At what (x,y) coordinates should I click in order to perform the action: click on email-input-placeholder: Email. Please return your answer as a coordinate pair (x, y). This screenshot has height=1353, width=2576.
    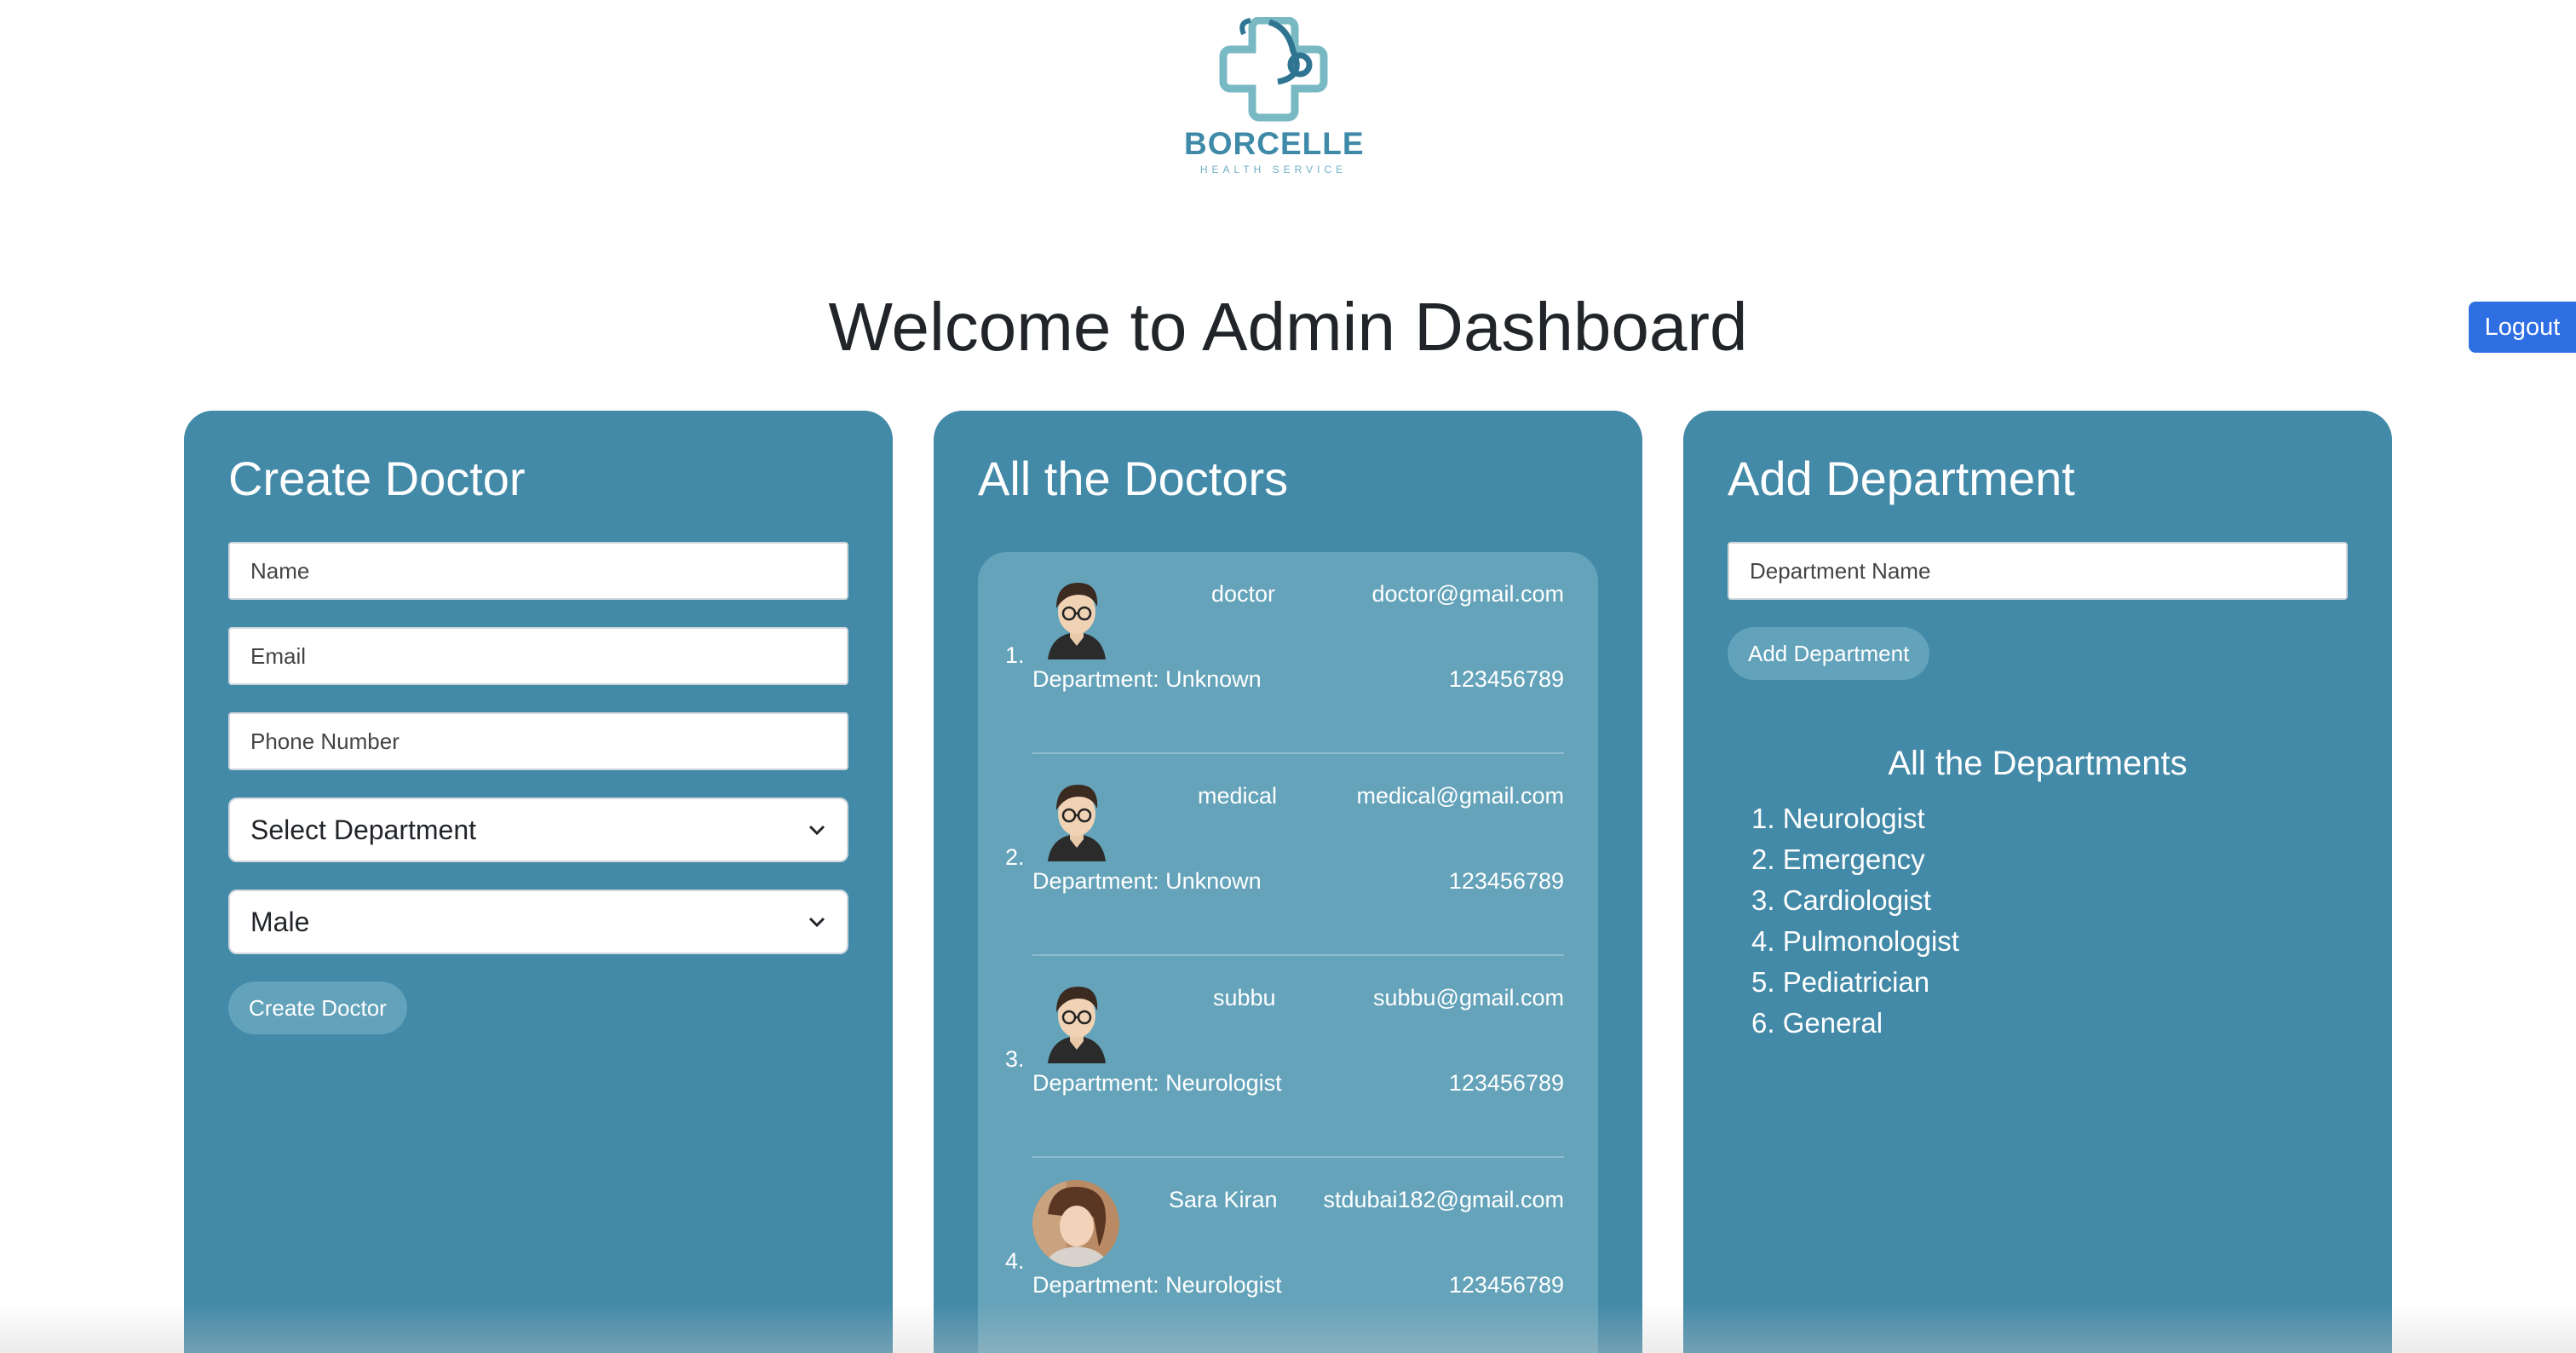
    Looking at the image, I should click on (279, 655).